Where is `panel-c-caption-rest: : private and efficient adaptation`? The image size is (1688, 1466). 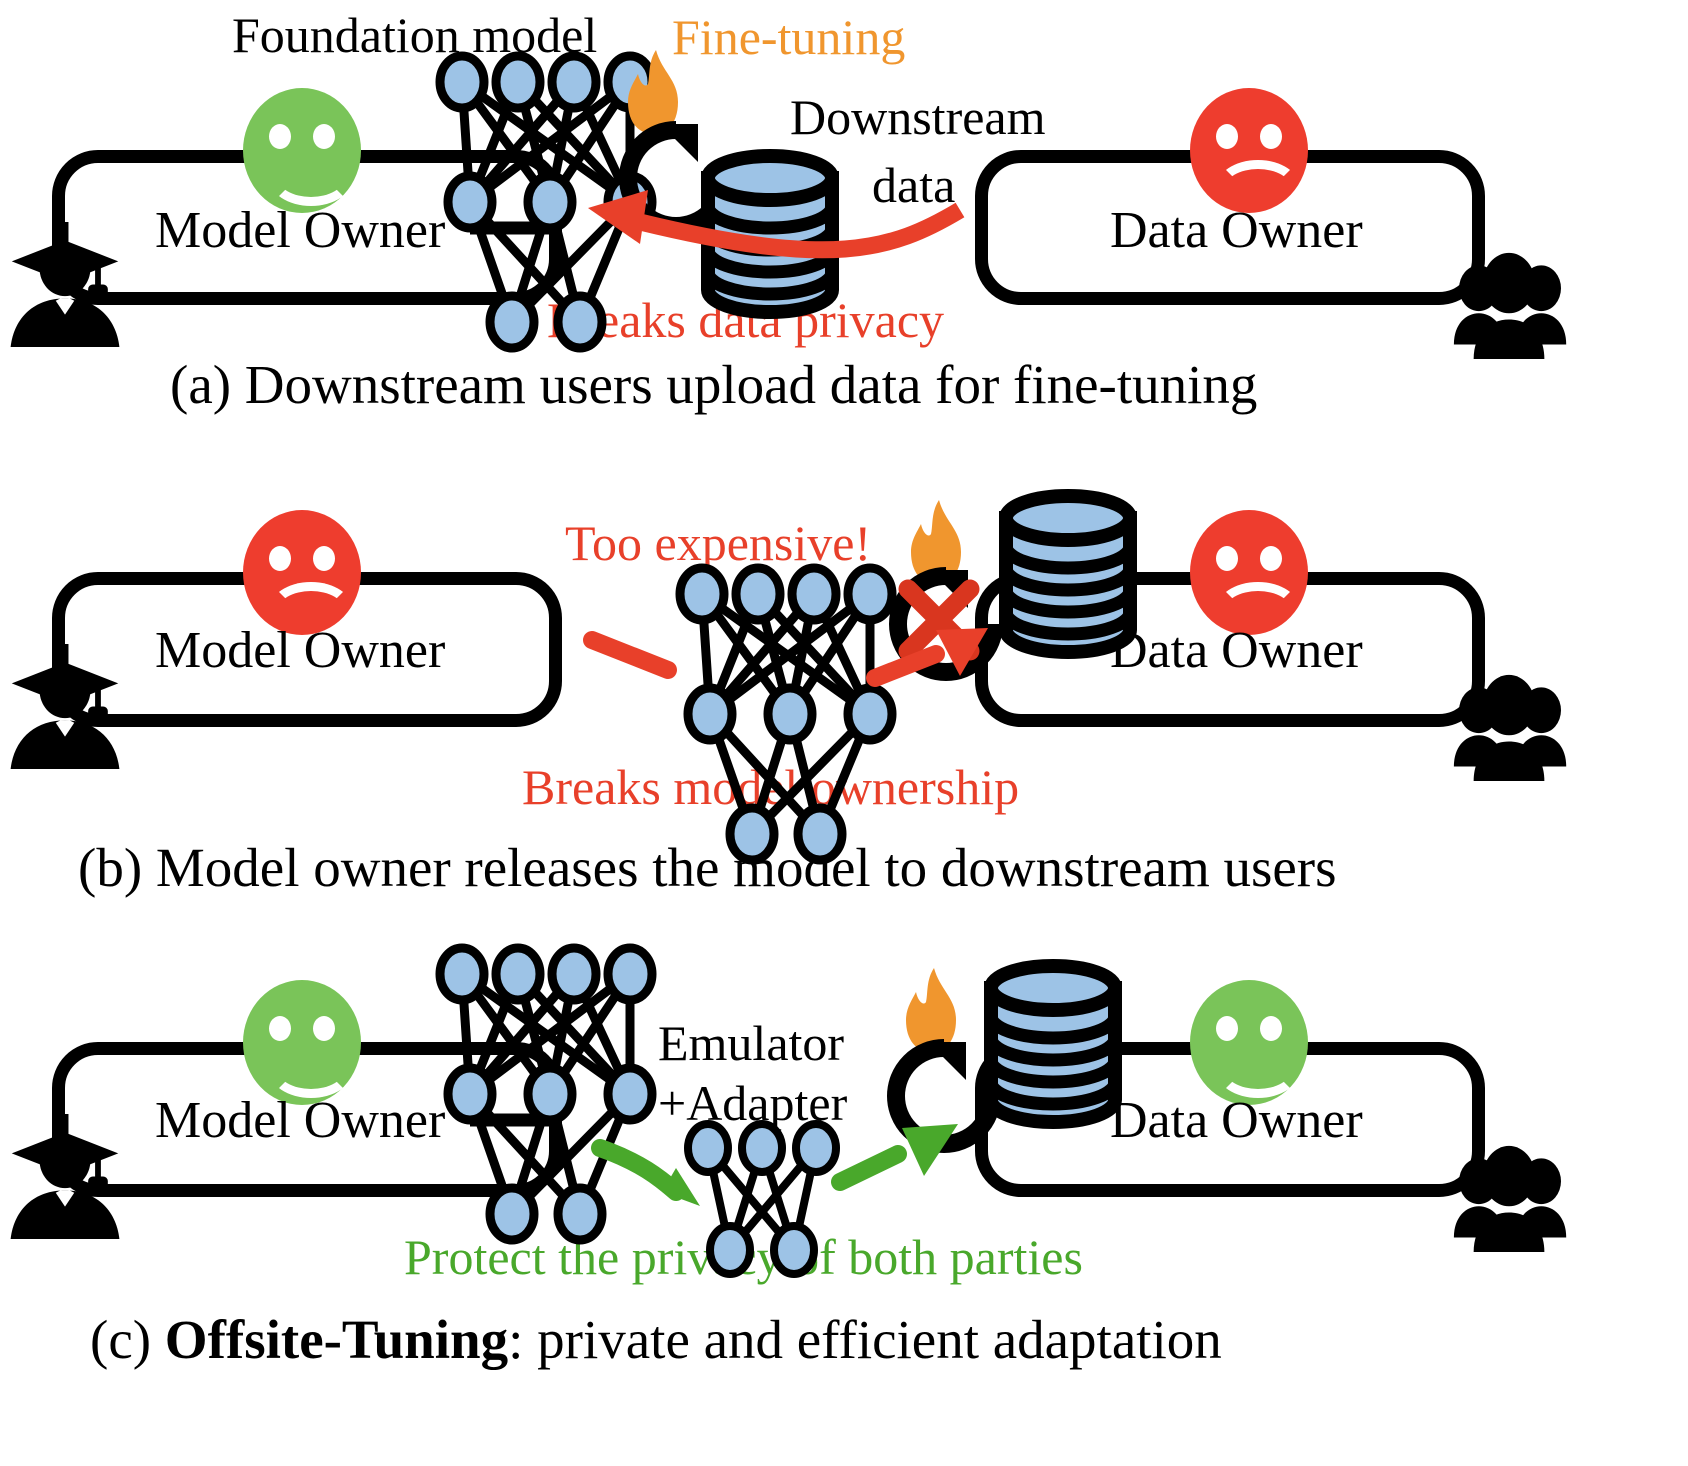 panel-c-caption-rest: : private and efficient adaptation is located at coordinates (865, 1339).